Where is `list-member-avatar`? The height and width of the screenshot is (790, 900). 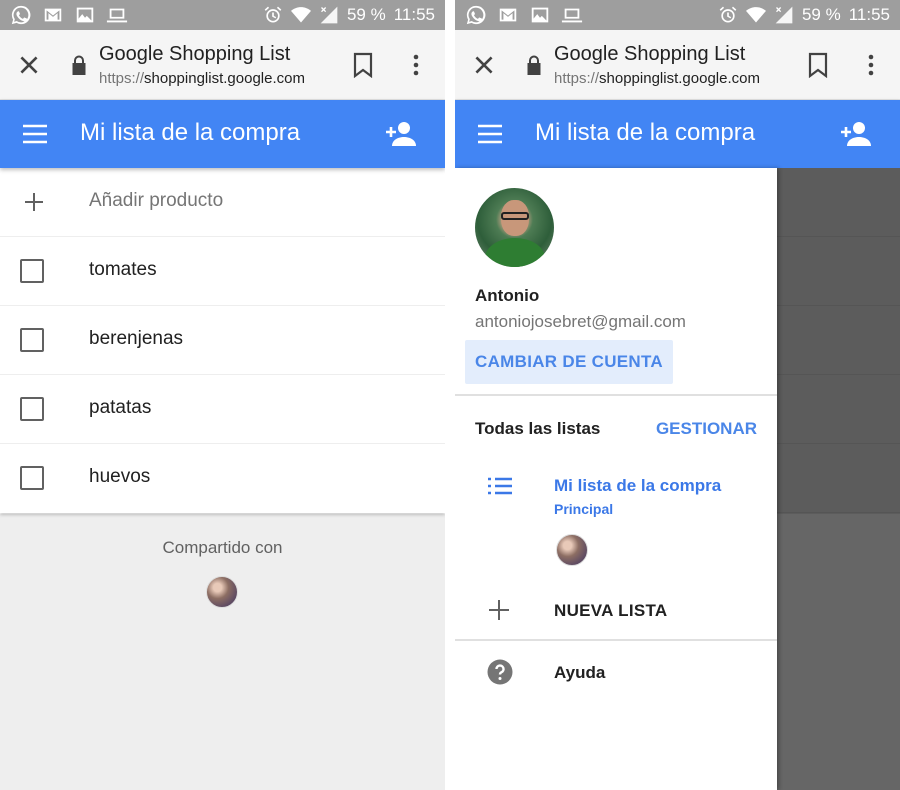 list-member-avatar is located at coordinates (572, 550).